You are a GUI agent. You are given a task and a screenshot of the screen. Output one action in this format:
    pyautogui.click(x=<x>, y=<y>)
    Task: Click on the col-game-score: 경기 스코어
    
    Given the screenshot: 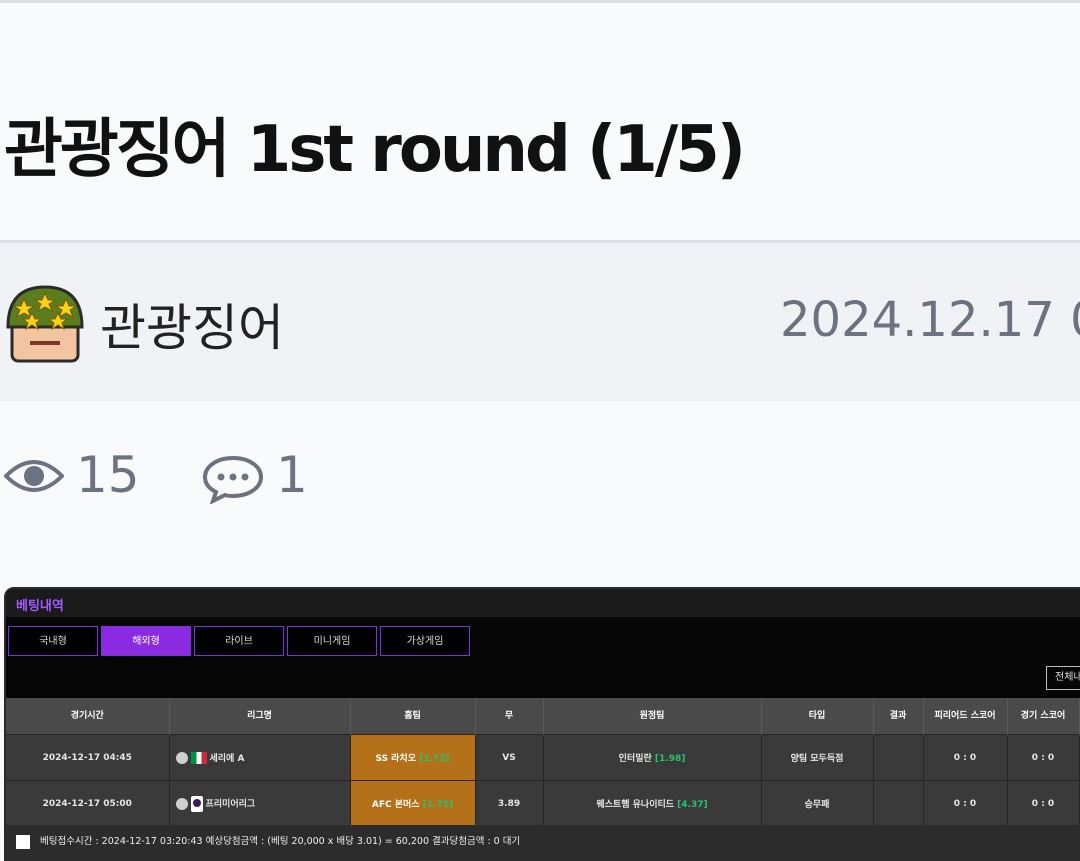 What is the action you would take?
    pyautogui.click(x=1043, y=716)
    